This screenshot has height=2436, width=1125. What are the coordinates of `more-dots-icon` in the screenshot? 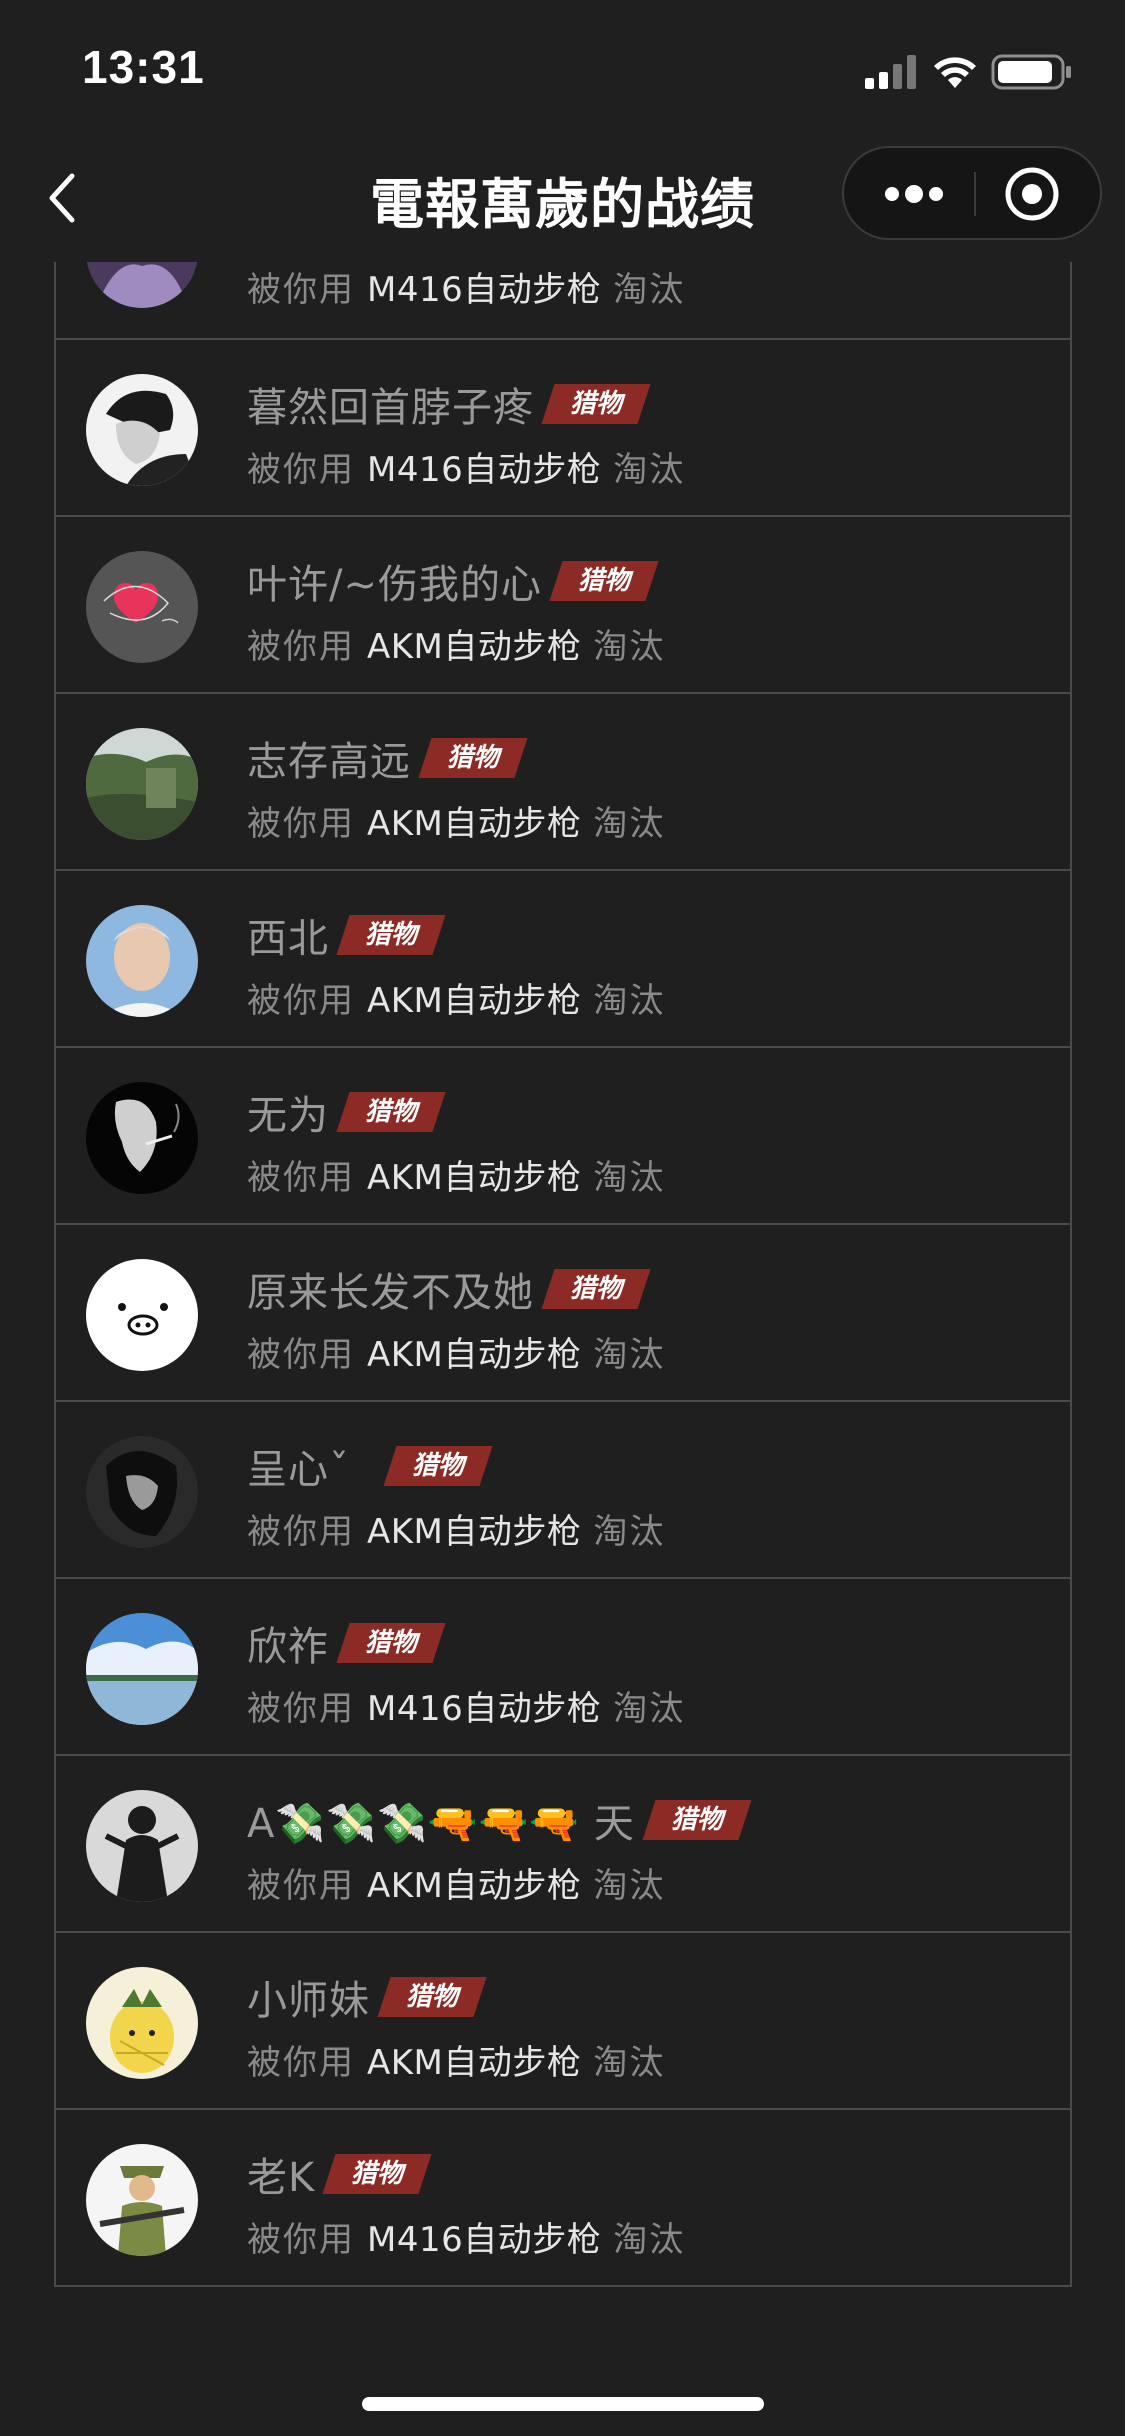 It's located at (914, 194).